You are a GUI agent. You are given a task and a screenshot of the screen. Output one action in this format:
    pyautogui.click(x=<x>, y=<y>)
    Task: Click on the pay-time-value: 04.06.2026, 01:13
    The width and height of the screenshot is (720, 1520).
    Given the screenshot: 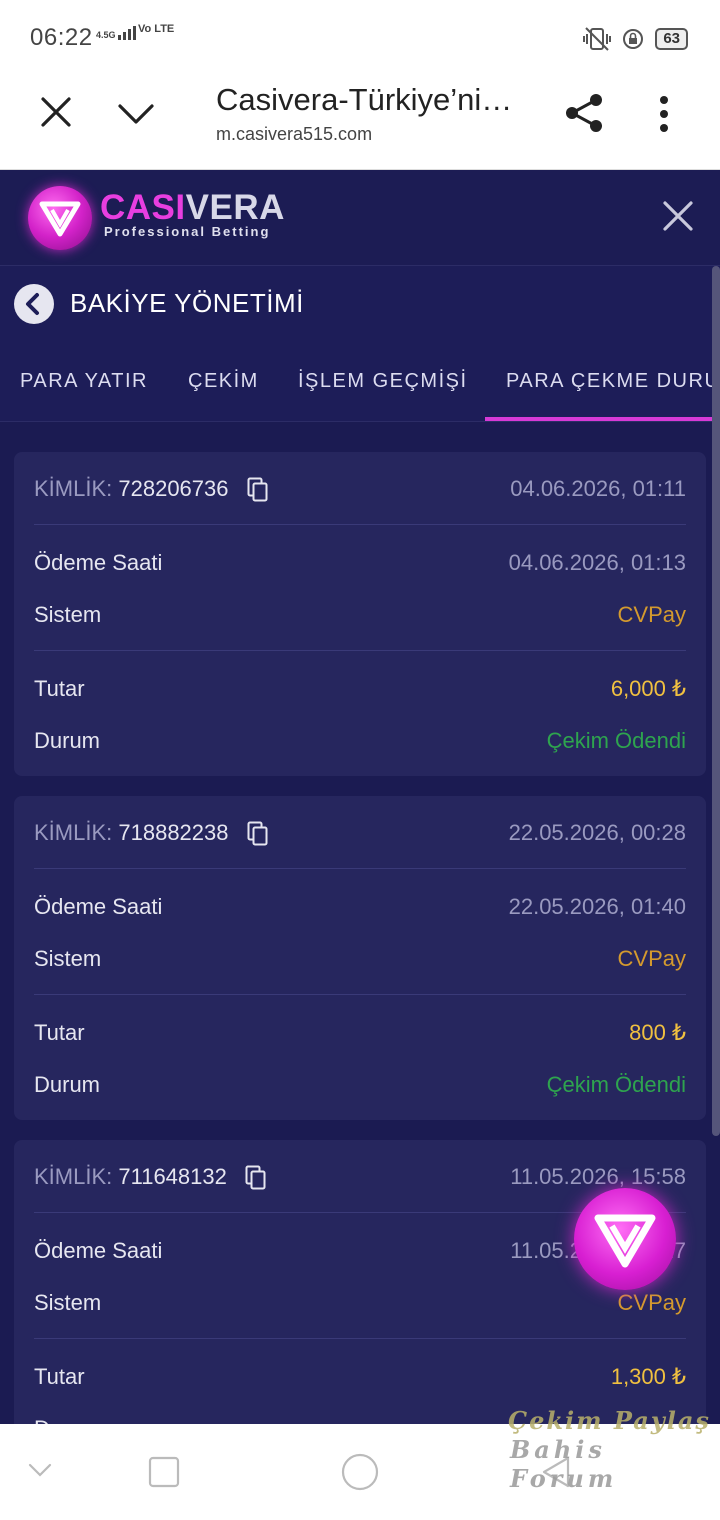 What is the action you would take?
    pyautogui.click(x=597, y=562)
    